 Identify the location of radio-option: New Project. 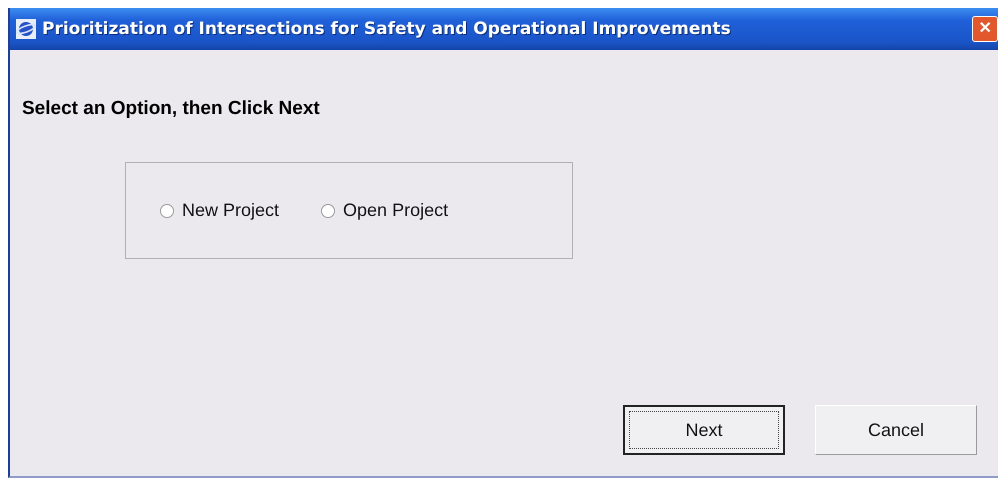
(220, 210).